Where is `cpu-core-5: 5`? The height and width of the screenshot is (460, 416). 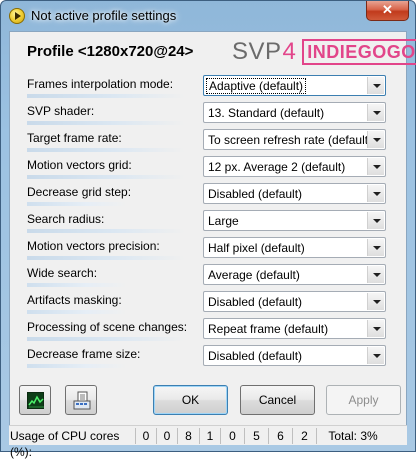 cpu-core-5: 5 is located at coordinates (257, 436).